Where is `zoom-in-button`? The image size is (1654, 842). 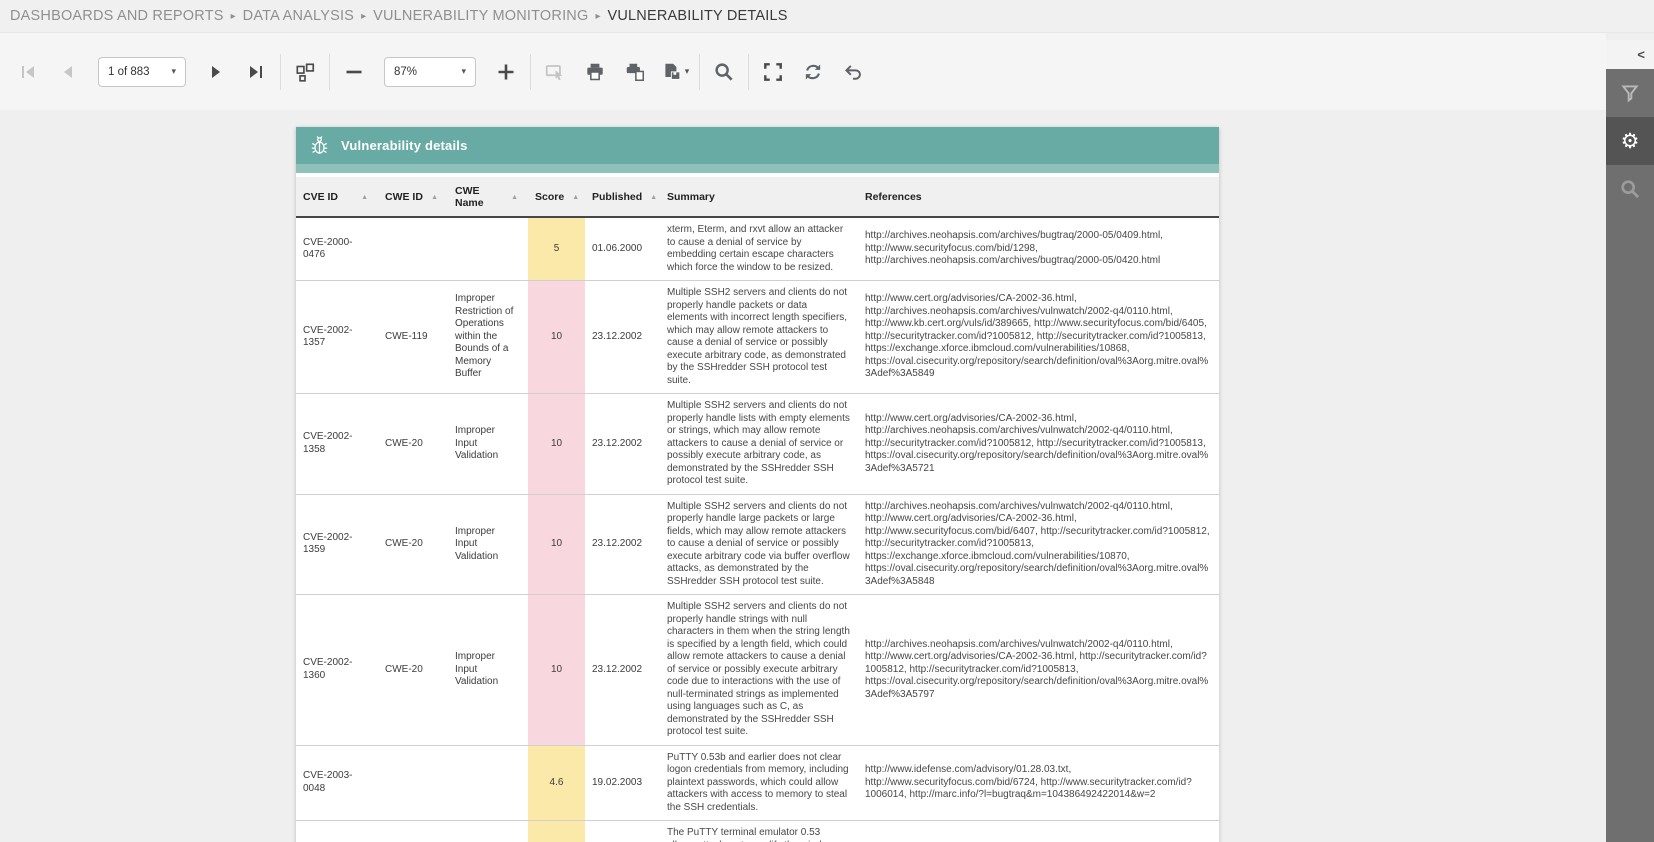 zoom-in-button is located at coordinates (506, 72).